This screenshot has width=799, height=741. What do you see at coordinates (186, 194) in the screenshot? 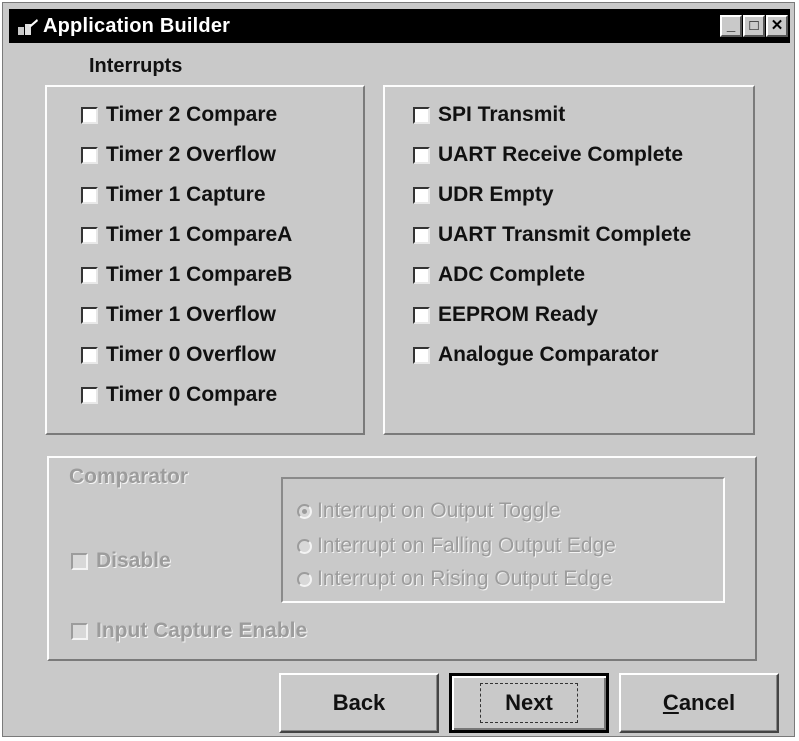
I see `checkbox-label: Timer 1 Capture` at bounding box center [186, 194].